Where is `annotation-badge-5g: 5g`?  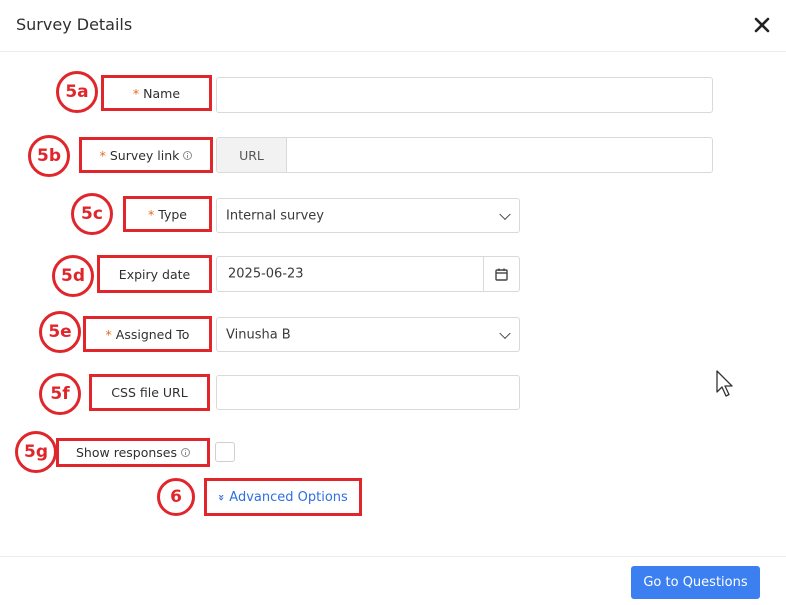 annotation-badge-5g: 5g is located at coordinates (36, 452).